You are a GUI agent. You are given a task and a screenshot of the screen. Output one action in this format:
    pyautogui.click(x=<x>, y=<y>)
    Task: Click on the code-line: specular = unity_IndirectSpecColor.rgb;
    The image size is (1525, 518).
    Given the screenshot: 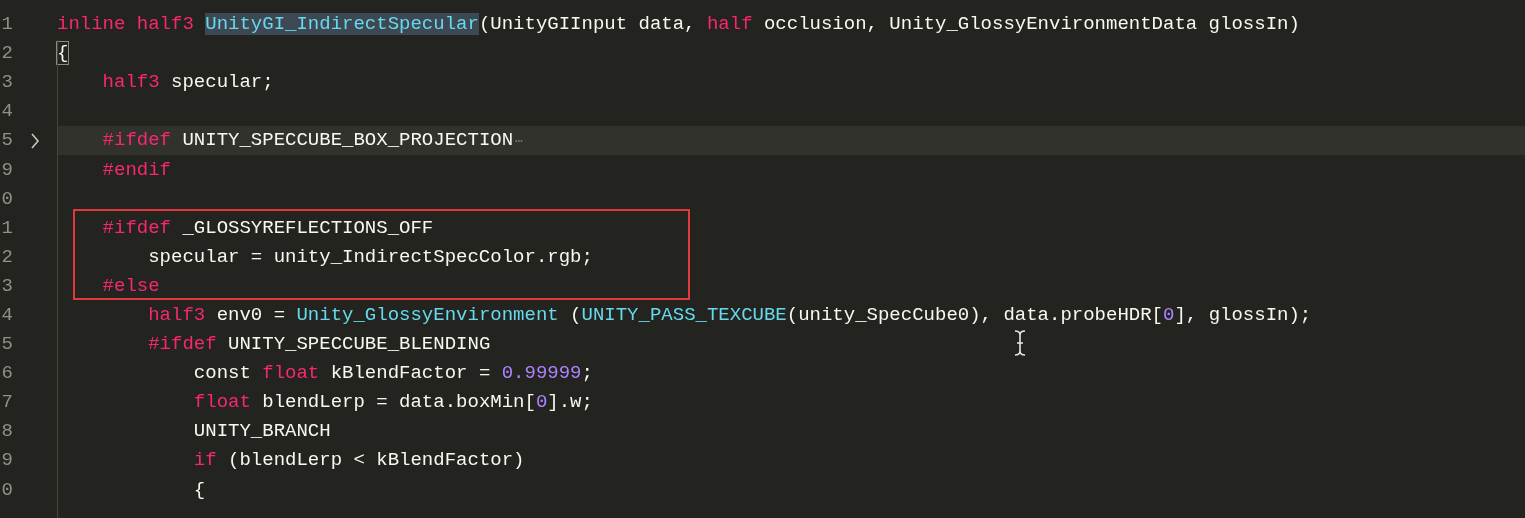 What is the action you would take?
    pyautogui.click(x=370, y=257)
    